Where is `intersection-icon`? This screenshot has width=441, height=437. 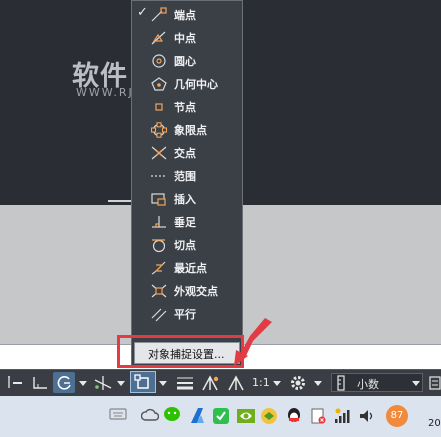 intersection-icon is located at coordinates (159, 153).